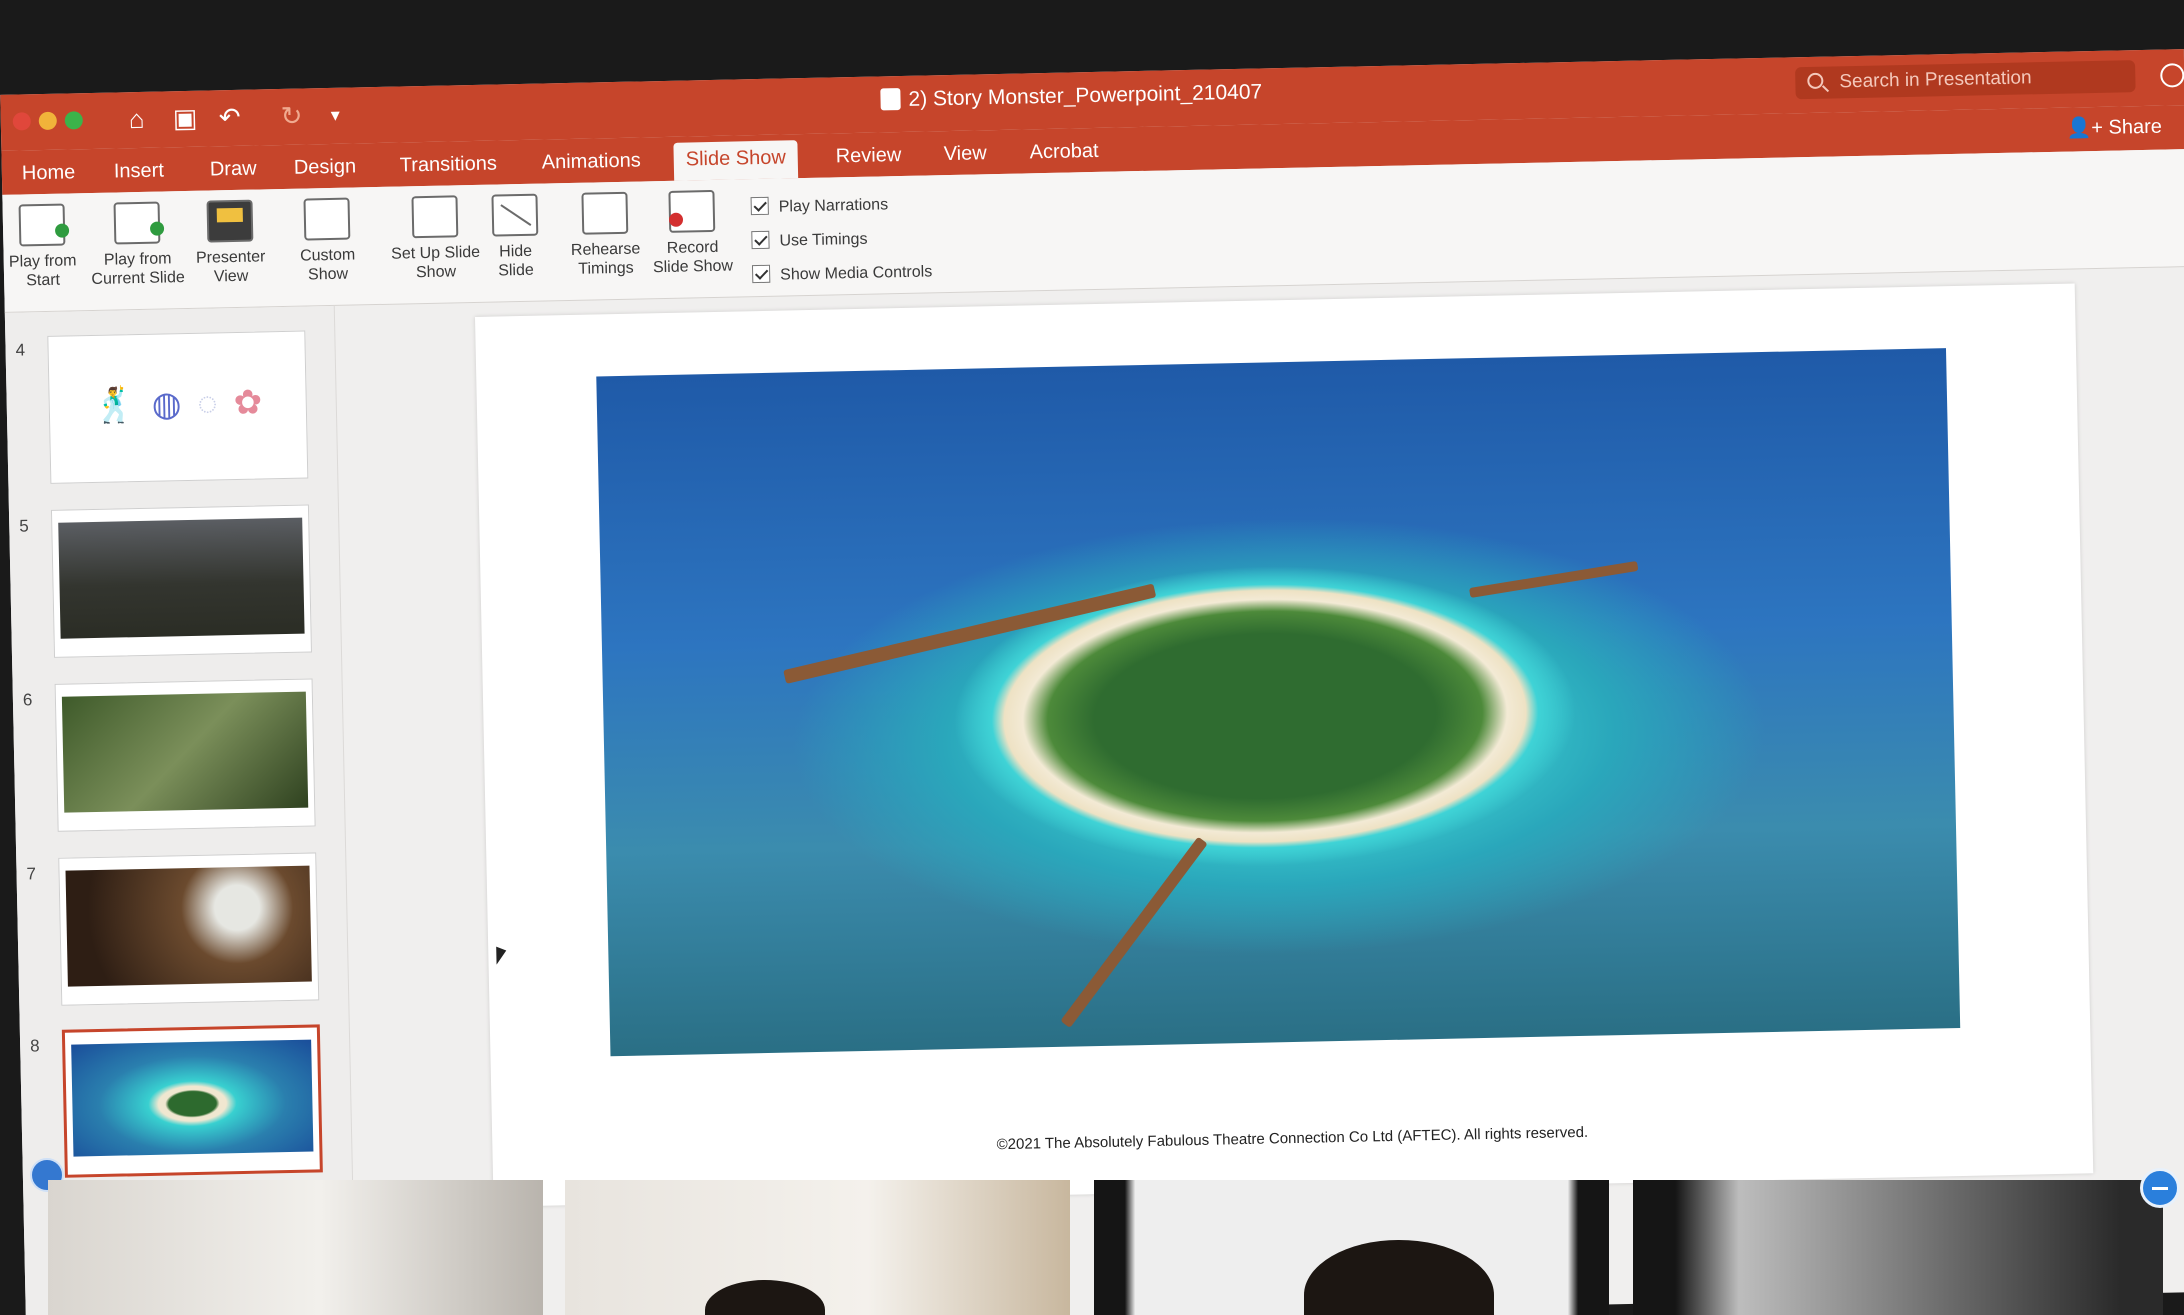  I want to click on customize-toolbar-icon: ▾, so click(335, 115).